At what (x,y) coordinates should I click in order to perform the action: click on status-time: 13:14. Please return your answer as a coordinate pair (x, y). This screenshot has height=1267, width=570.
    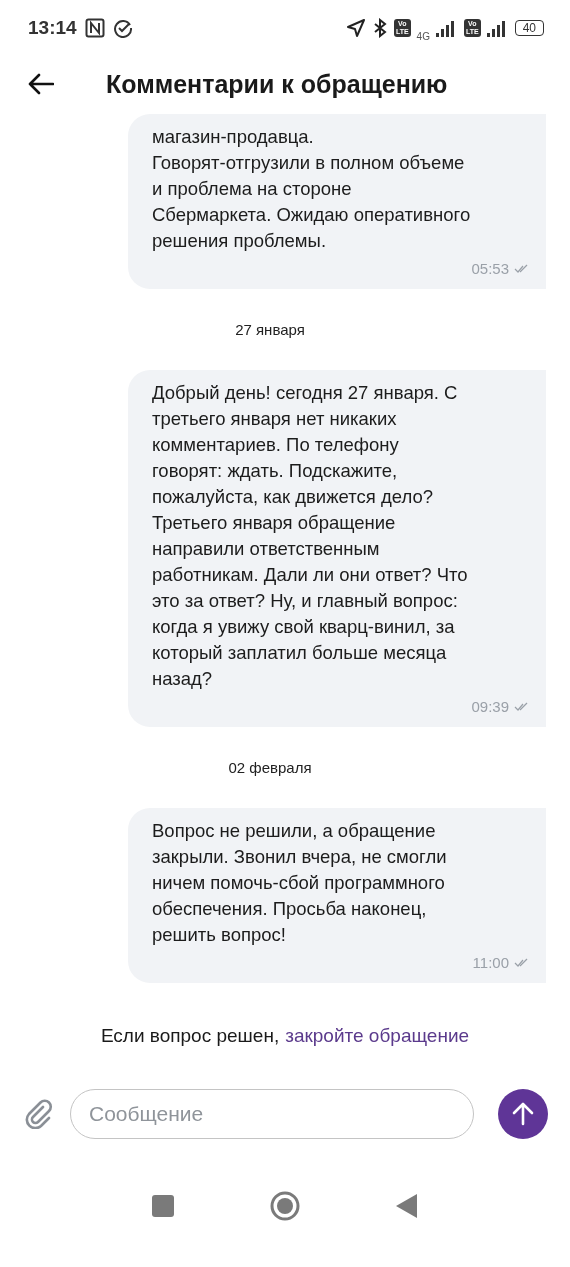
    Looking at the image, I should click on (52, 28).